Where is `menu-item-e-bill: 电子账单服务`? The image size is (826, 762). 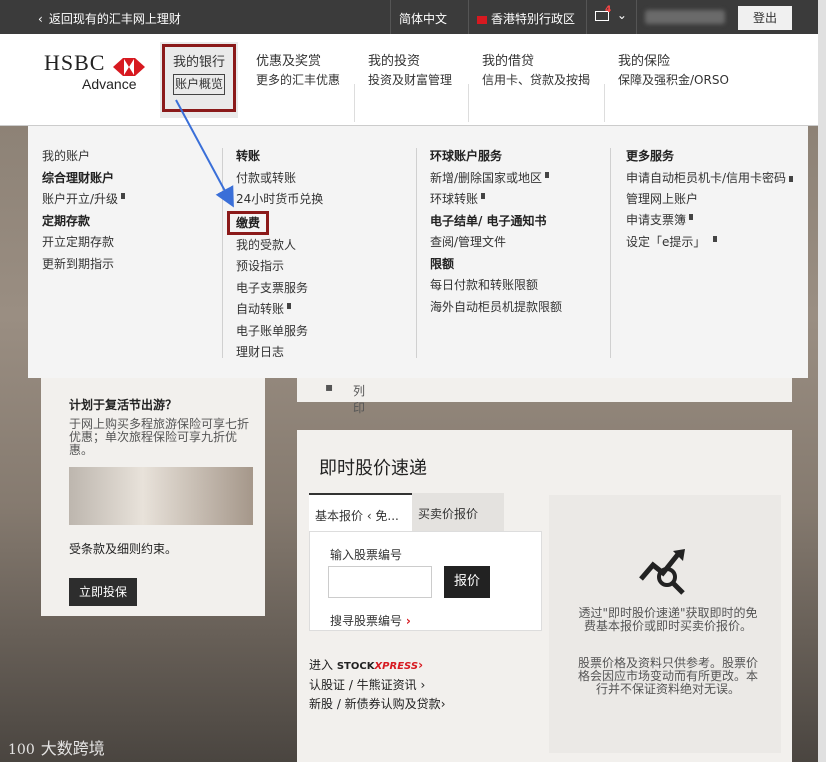
menu-item-e-bill: 电子账单服务 is located at coordinates (279, 332).